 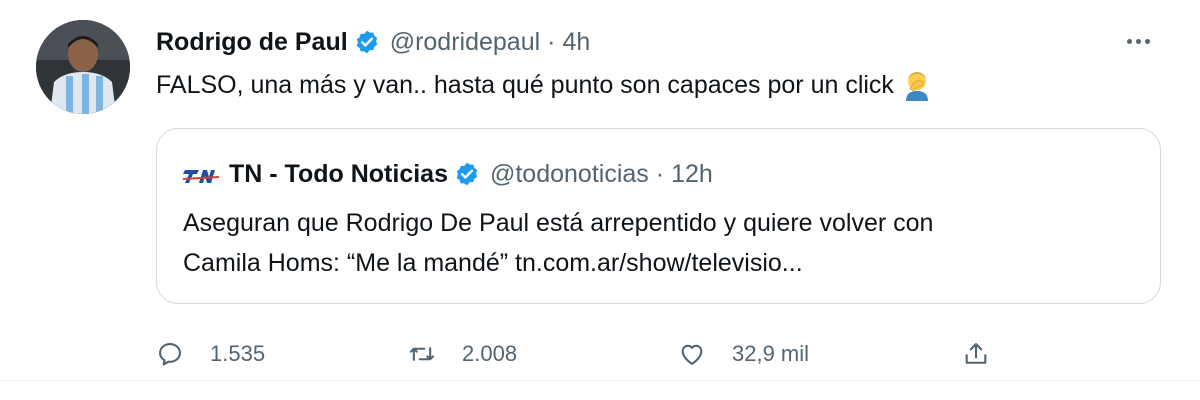 What do you see at coordinates (467, 174) in the screenshot?
I see `quoted-verified-badge-icon` at bounding box center [467, 174].